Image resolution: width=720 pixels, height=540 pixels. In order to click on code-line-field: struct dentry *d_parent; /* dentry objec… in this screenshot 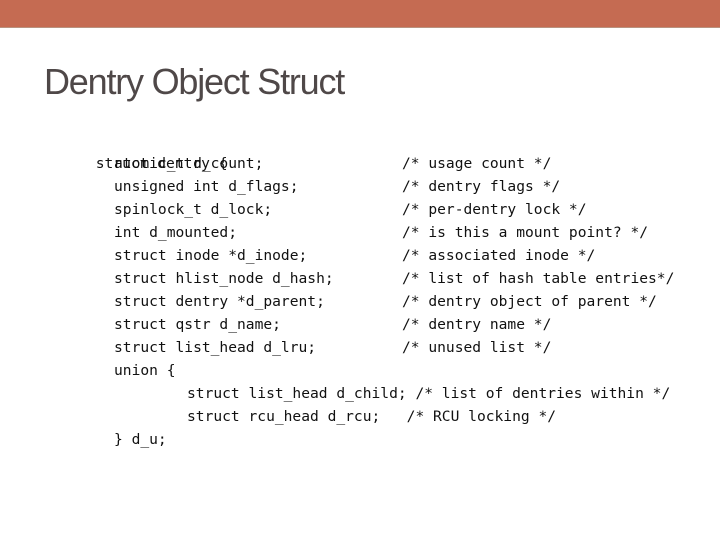, I will do `click(350, 301)`.